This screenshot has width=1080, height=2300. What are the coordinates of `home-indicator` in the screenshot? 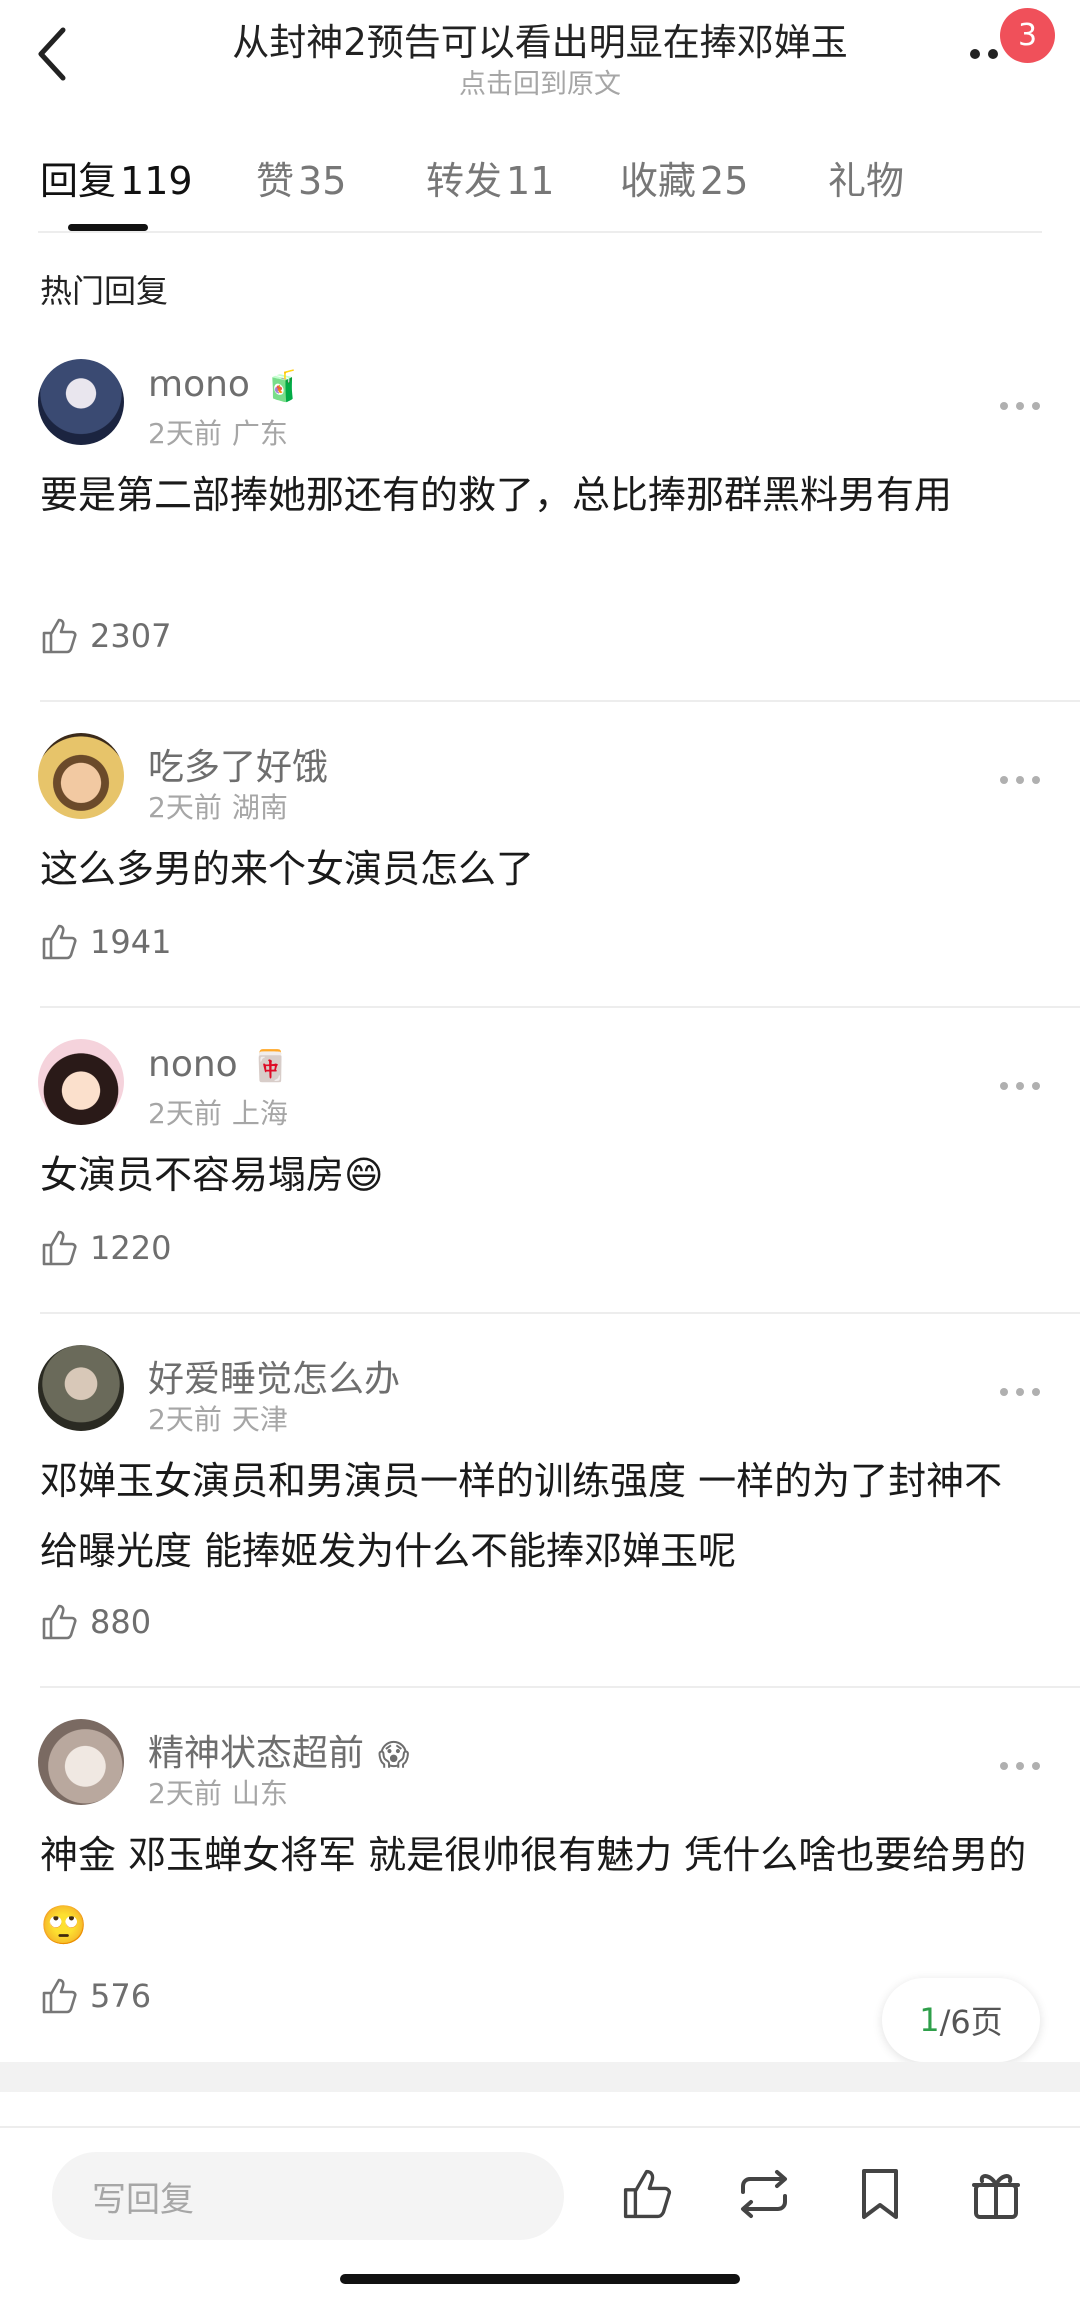 It's located at (540, 2279).